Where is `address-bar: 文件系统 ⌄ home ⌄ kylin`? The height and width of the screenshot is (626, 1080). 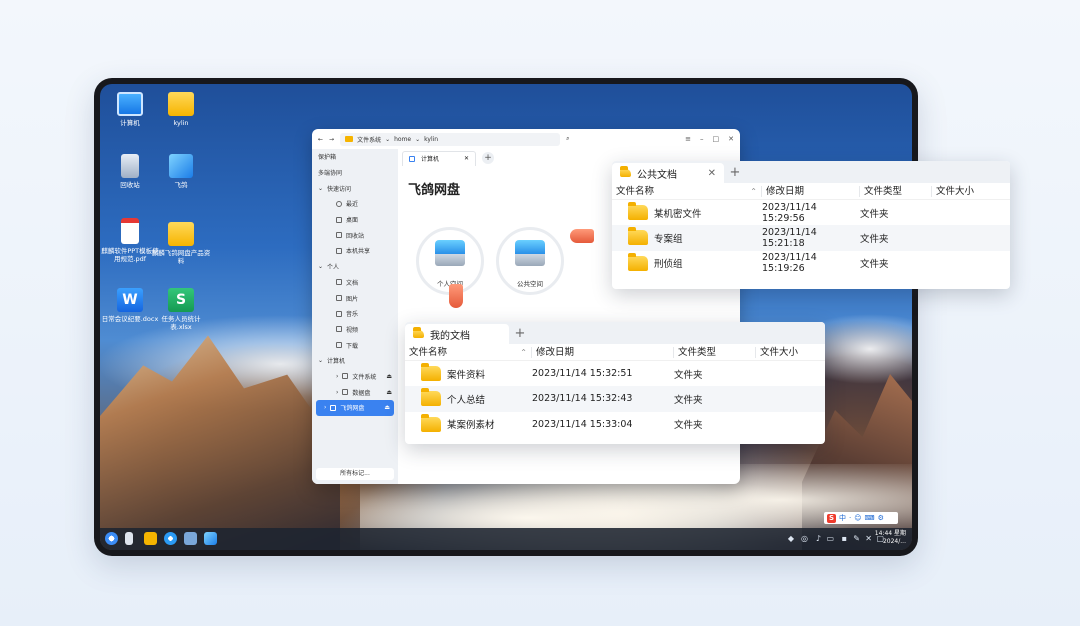
address-bar: 文件系统 ⌄ home ⌄ kylin is located at coordinates (450, 139).